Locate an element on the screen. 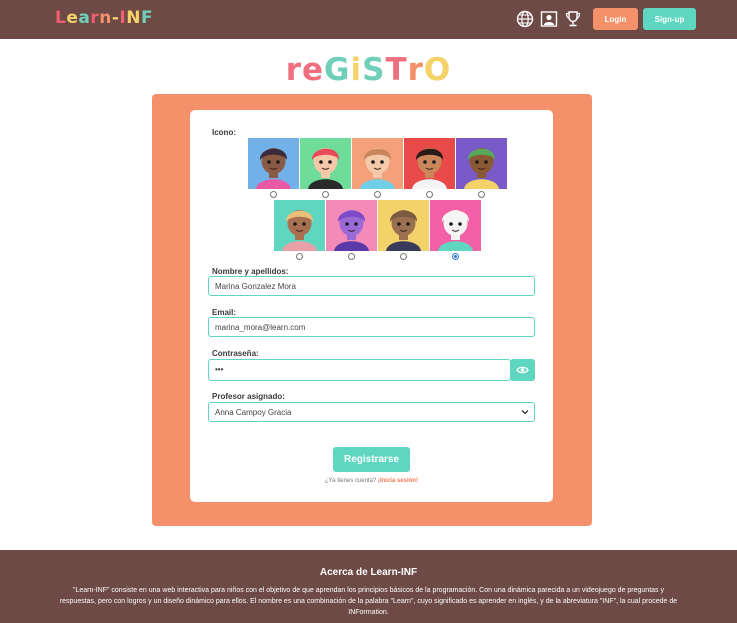  login-link: ¡Inicia sesión! is located at coordinates (398, 481).